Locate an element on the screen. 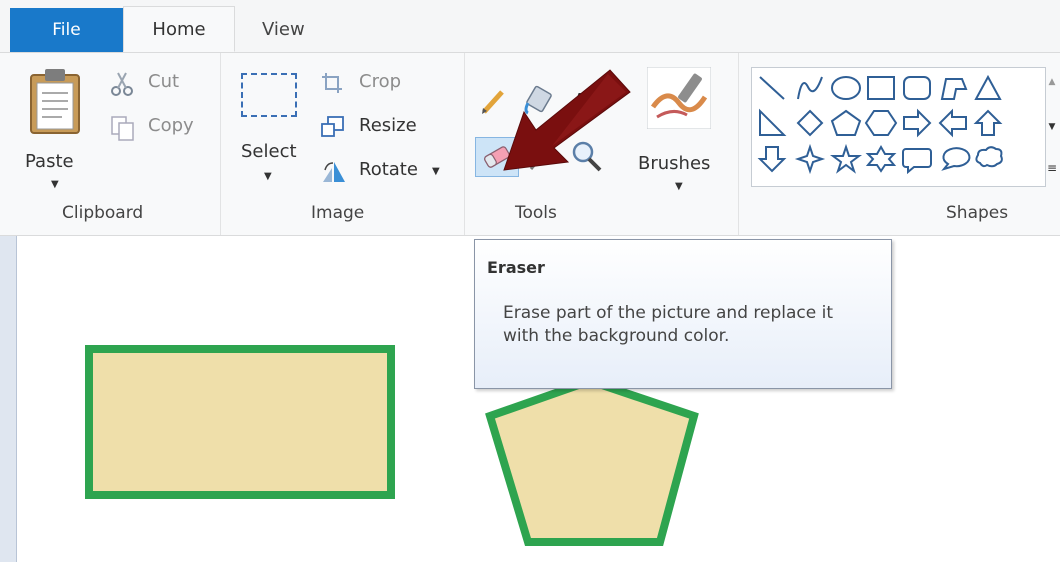 The height and width of the screenshot is (562, 1060). select-dropdown-caret: ▼ is located at coordinates (268, 176).